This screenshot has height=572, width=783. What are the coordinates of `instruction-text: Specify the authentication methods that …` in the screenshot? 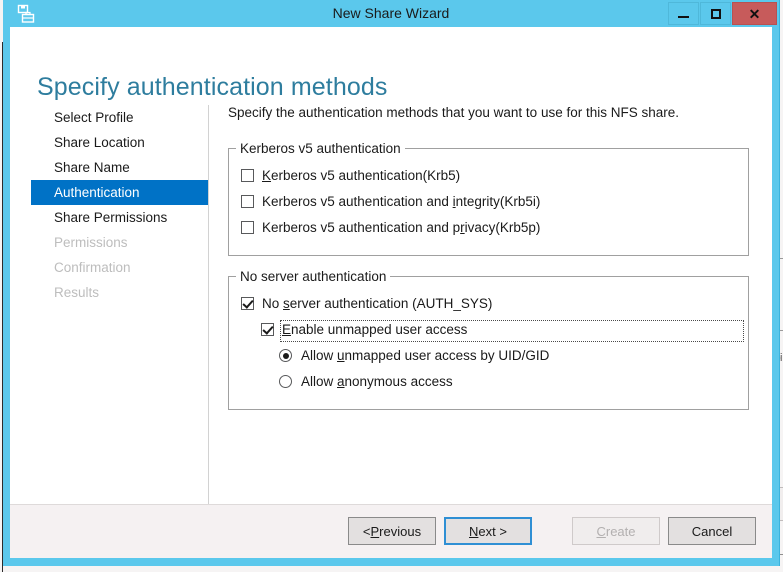 It's located at (453, 112).